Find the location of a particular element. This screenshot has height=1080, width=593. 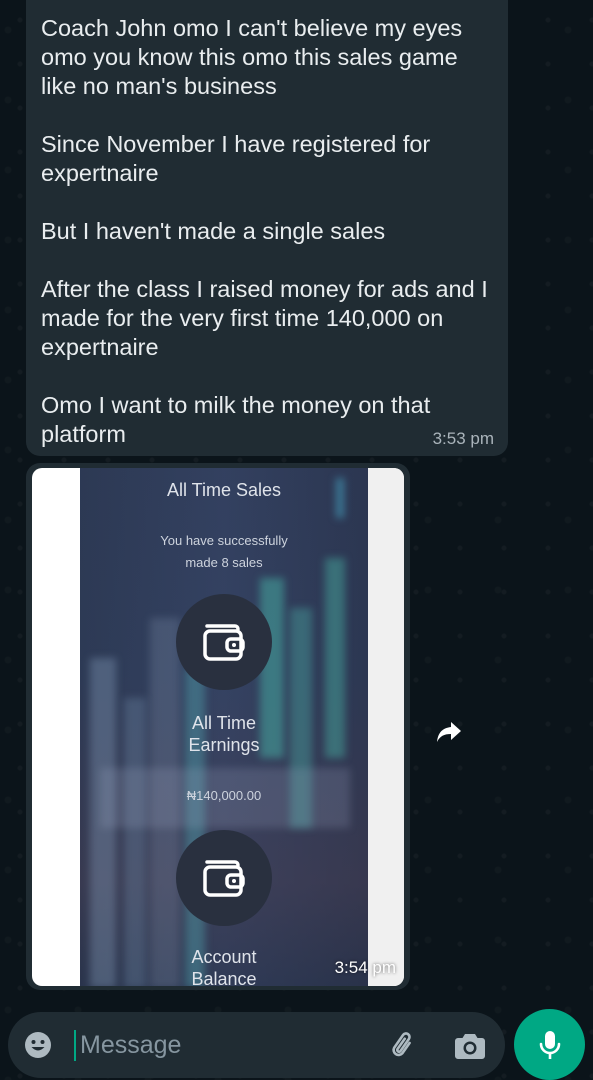

forward-button is located at coordinates (449, 732).